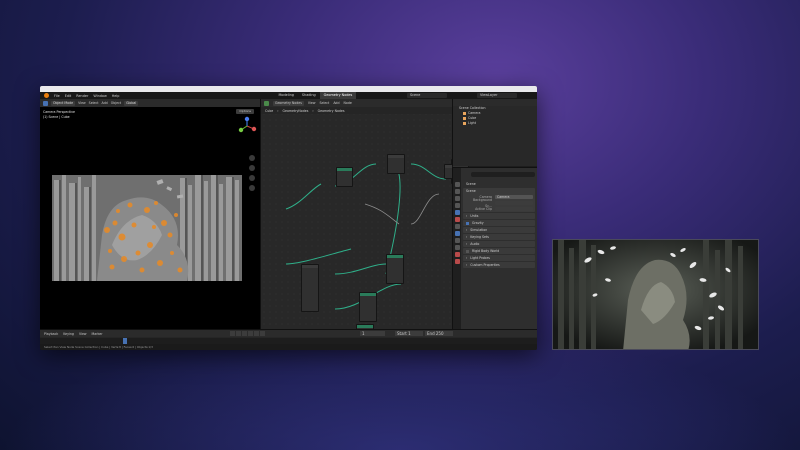  Describe the element at coordinates (499, 244) in the screenshot. I see `panel-audio: › Audio` at that location.